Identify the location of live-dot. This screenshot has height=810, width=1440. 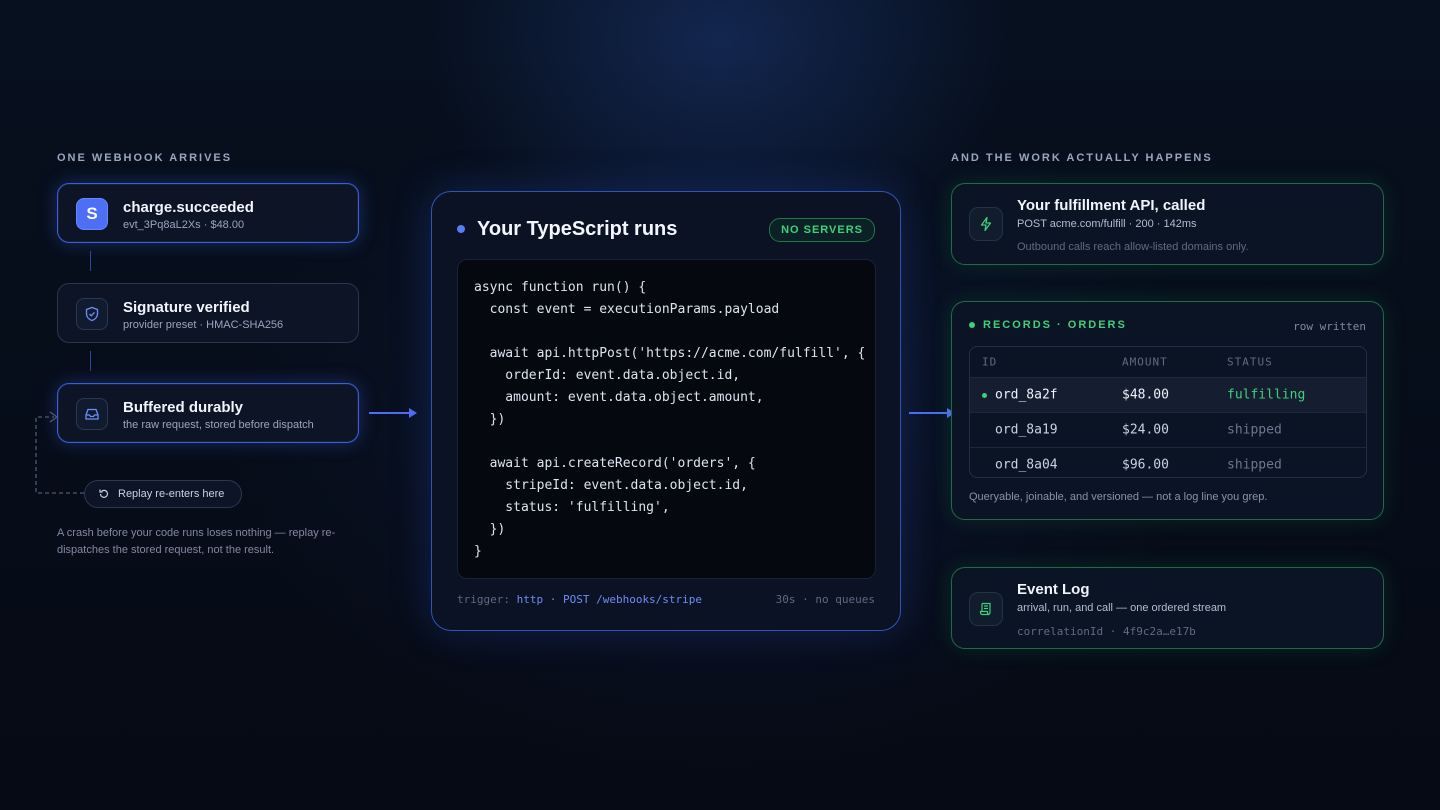
(972, 325).